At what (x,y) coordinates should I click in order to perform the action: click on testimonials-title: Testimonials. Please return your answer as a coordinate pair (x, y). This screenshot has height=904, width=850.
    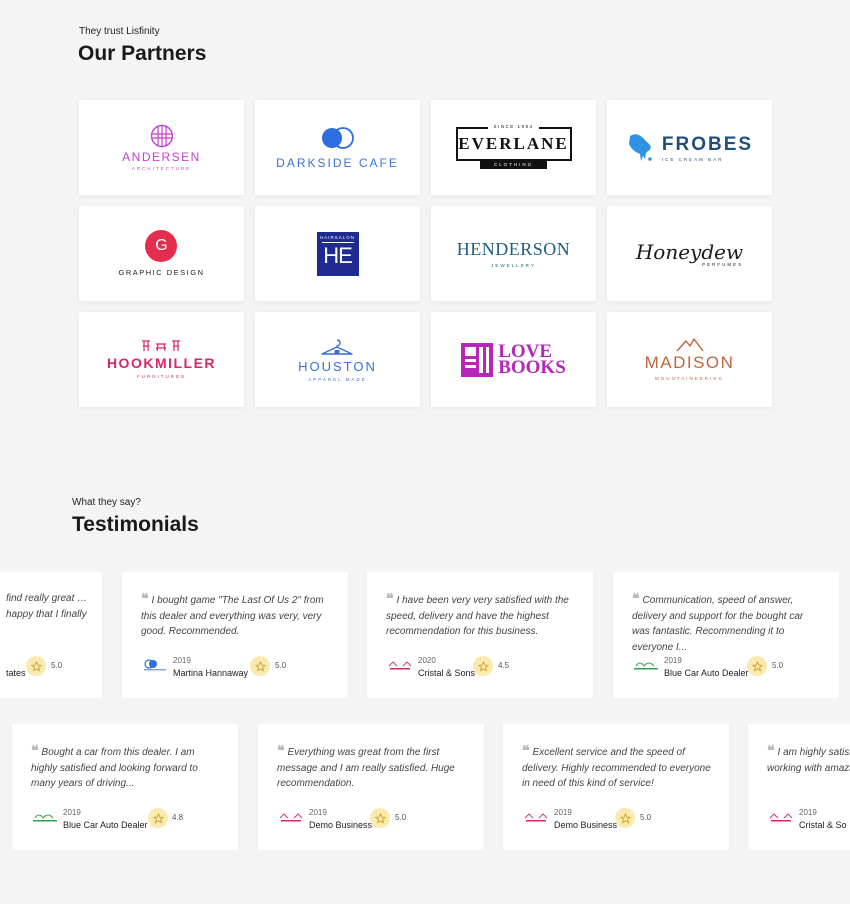
    Looking at the image, I should click on (135, 524).